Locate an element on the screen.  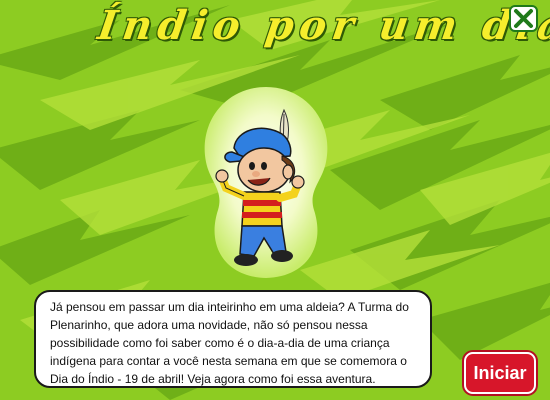
start-button: Iniciar is located at coordinates (500, 373).